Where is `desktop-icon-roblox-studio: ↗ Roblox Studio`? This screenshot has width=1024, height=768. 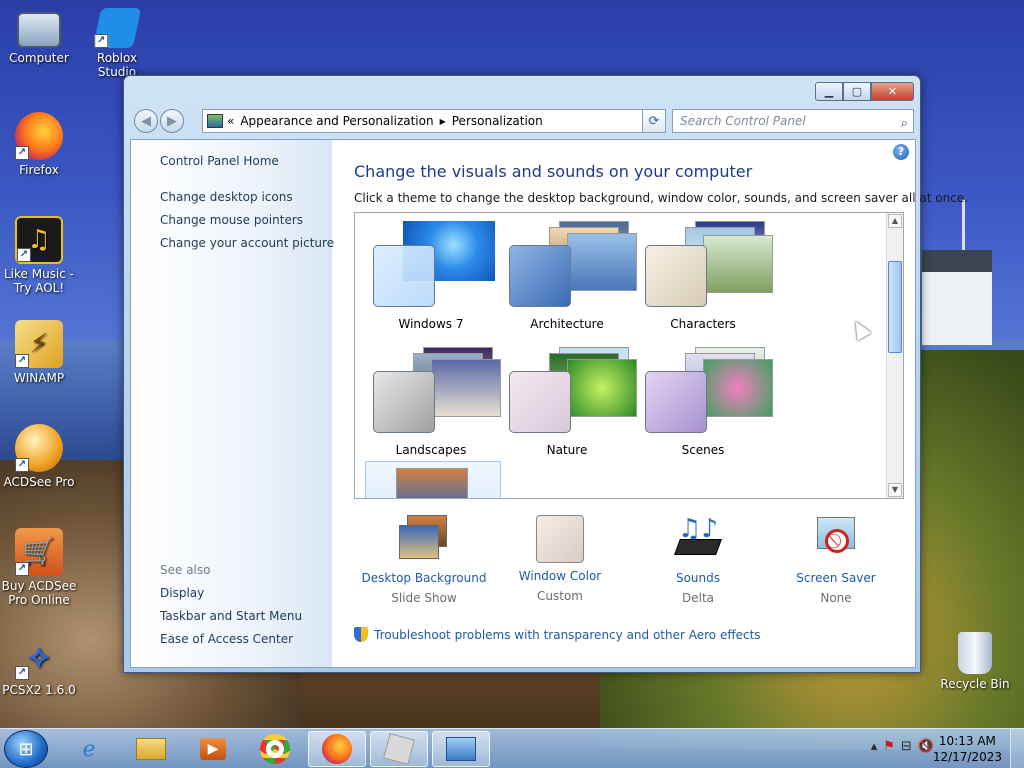 desktop-icon-roblox-studio: ↗ Roblox Studio is located at coordinates (117, 43).